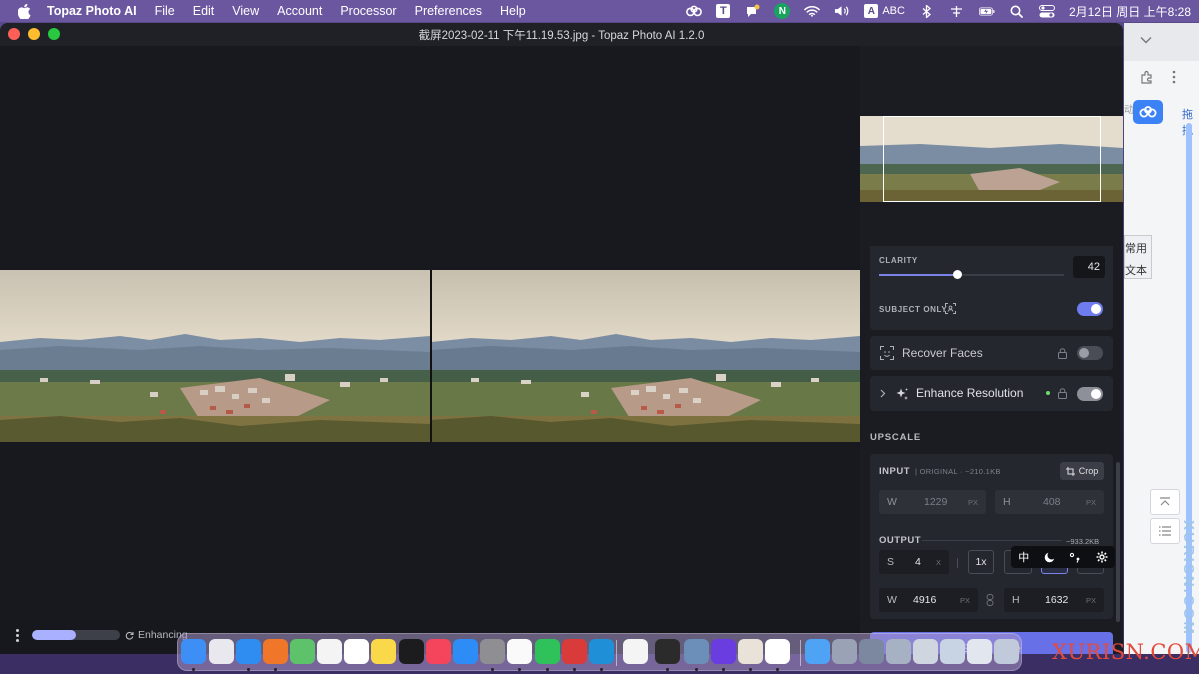 Image resolution: width=1199 pixels, height=674 pixels. What do you see at coordinates (981, 562) in the screenshot?
I see `scale-1x-button: 1x` at bounding box center [981, 562].